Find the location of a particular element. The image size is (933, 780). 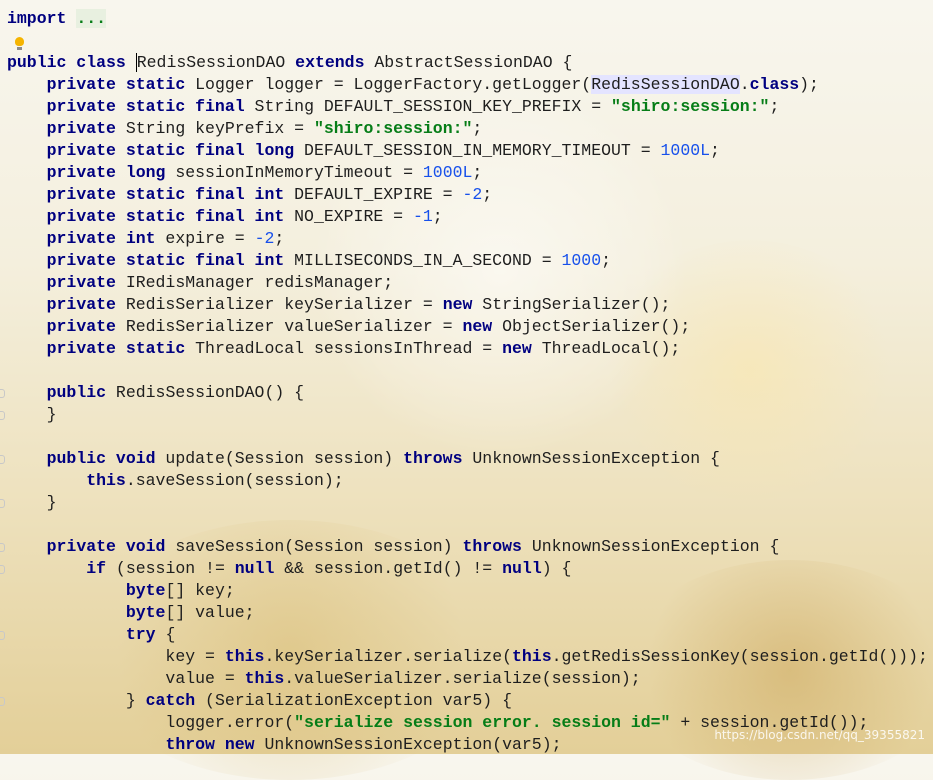

code-token: RedisSerializer keySerializer = is located at coordinates (279, 304).